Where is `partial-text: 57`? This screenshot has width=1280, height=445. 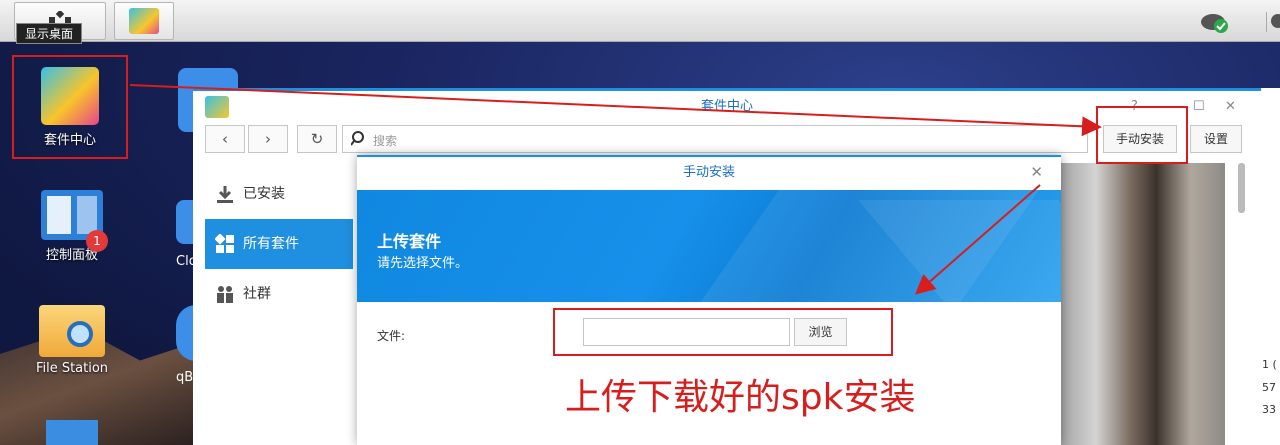
partial-text: 57 is located at coordinates (1269, 387).